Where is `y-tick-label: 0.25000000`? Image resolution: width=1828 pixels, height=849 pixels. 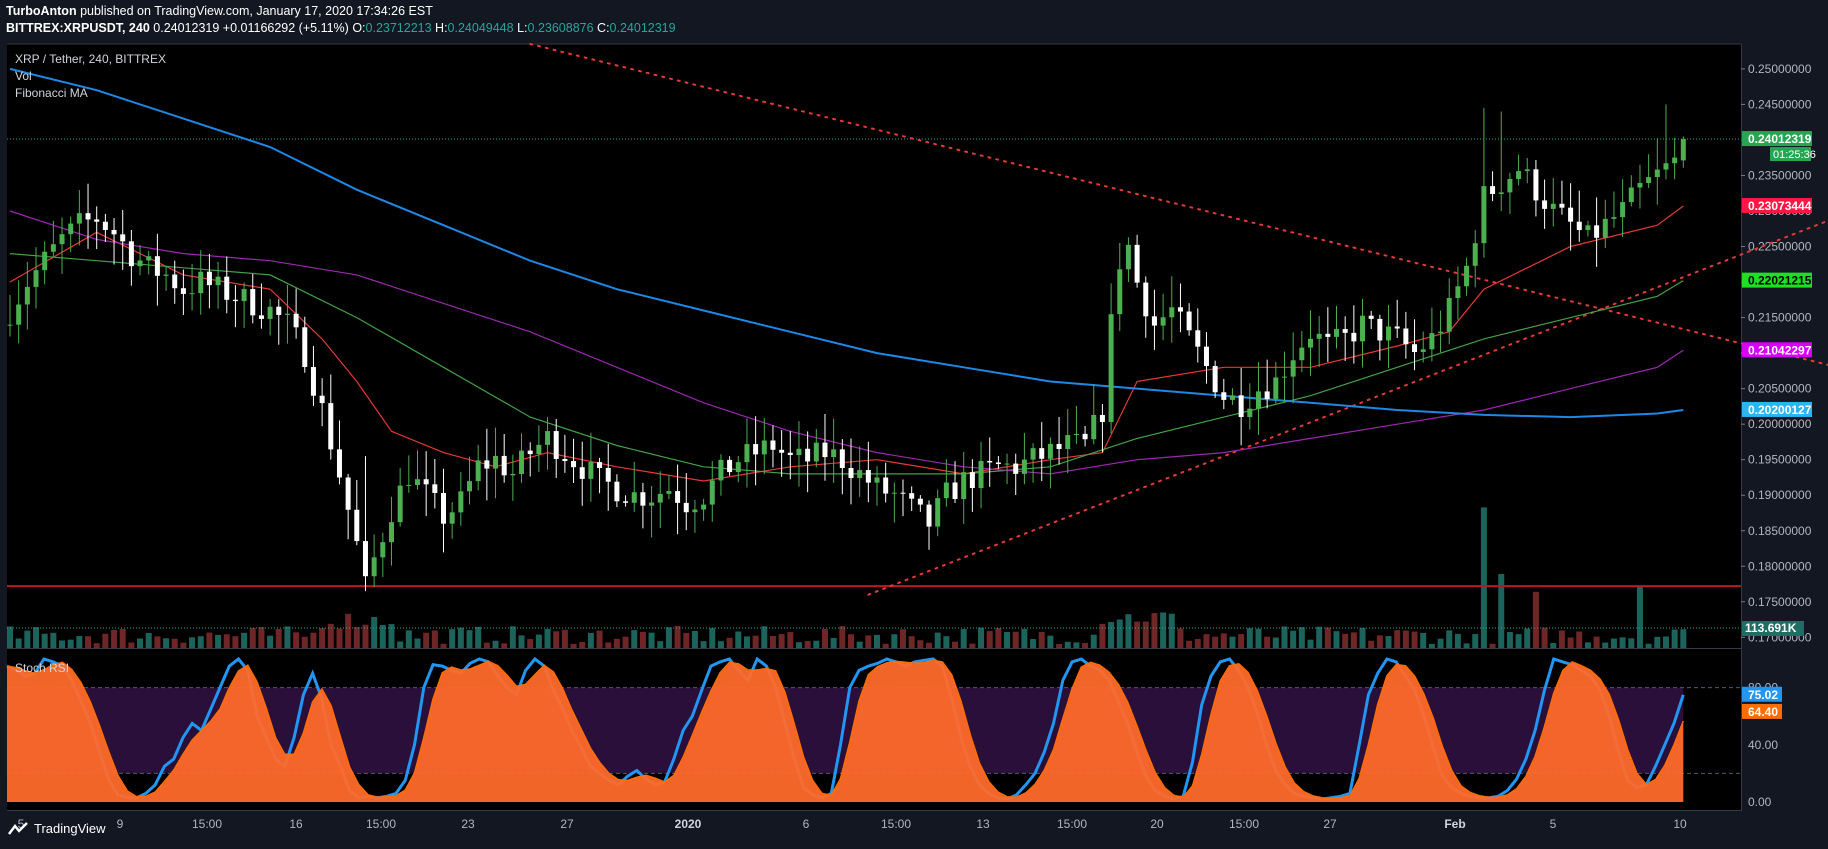
y-tick-label: 0.25000000 is located at coordinates (1780, 69).